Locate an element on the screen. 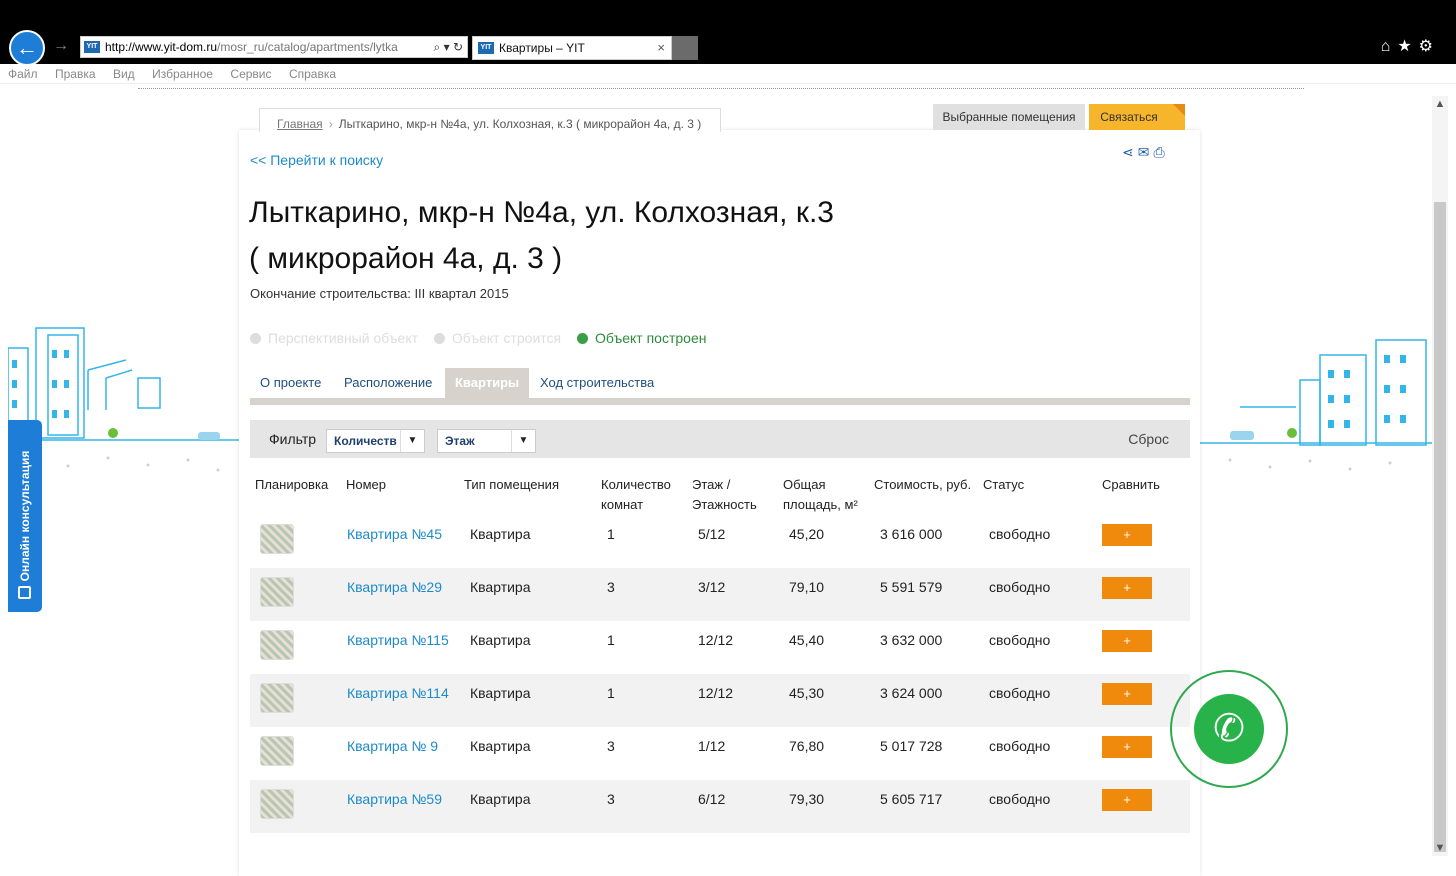 This screenshot has height=876, width=1456. apartment-link: Квартира №114 is located at coordinates (398, 693).